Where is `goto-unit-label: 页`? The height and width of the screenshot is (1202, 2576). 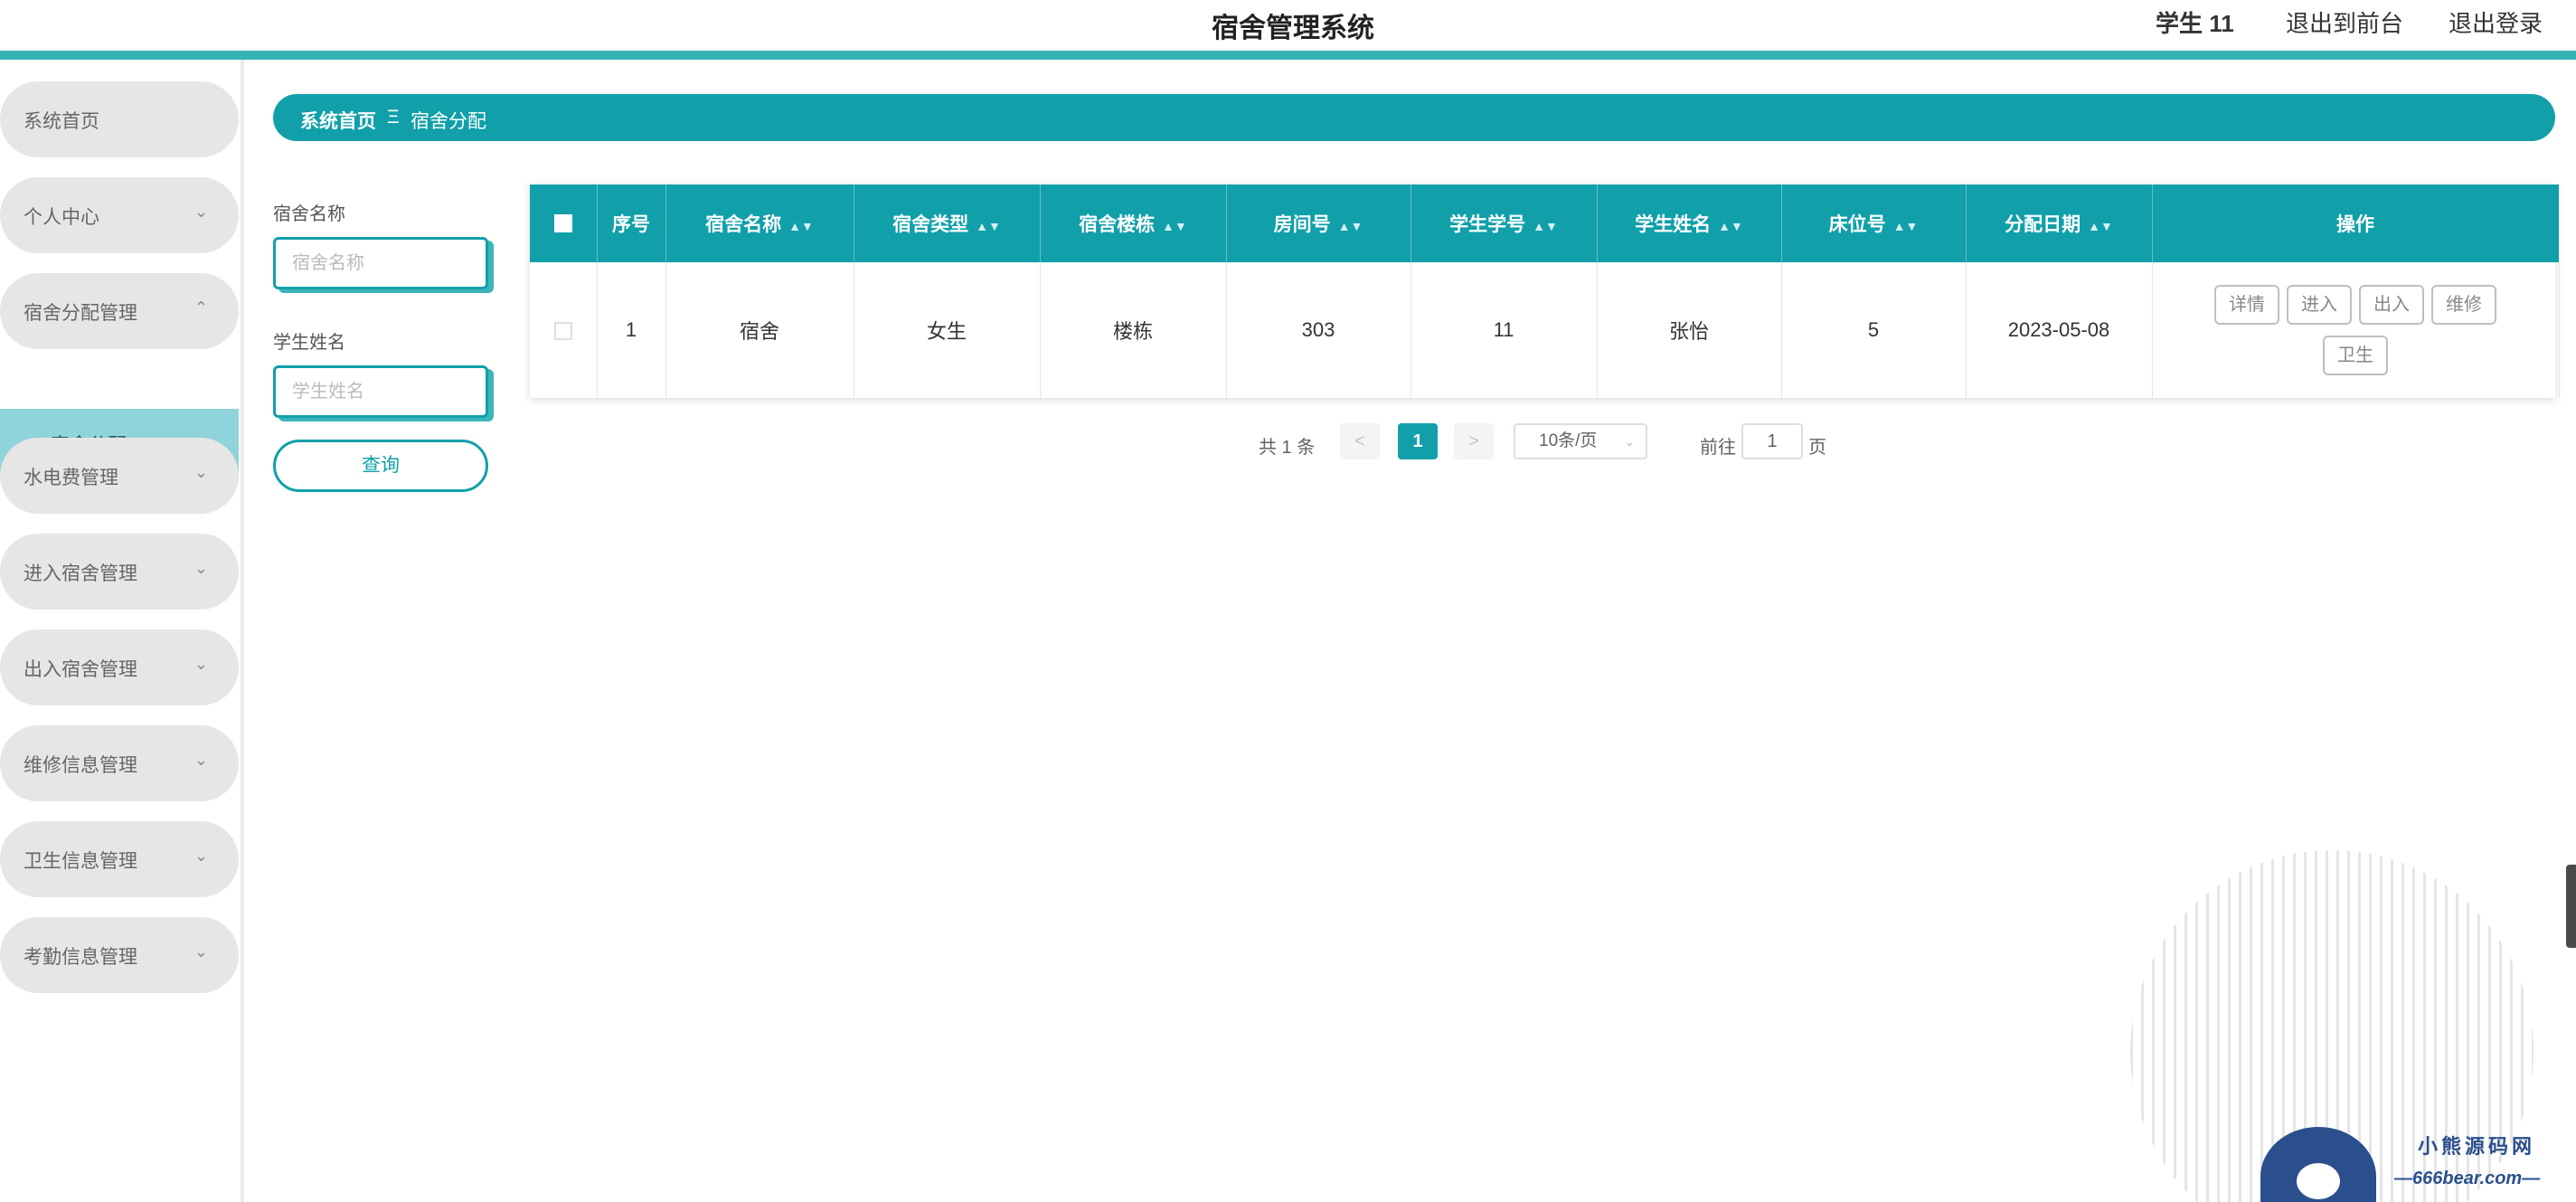
goto-unit-label: 页 is located at coordinates (1817, 448).